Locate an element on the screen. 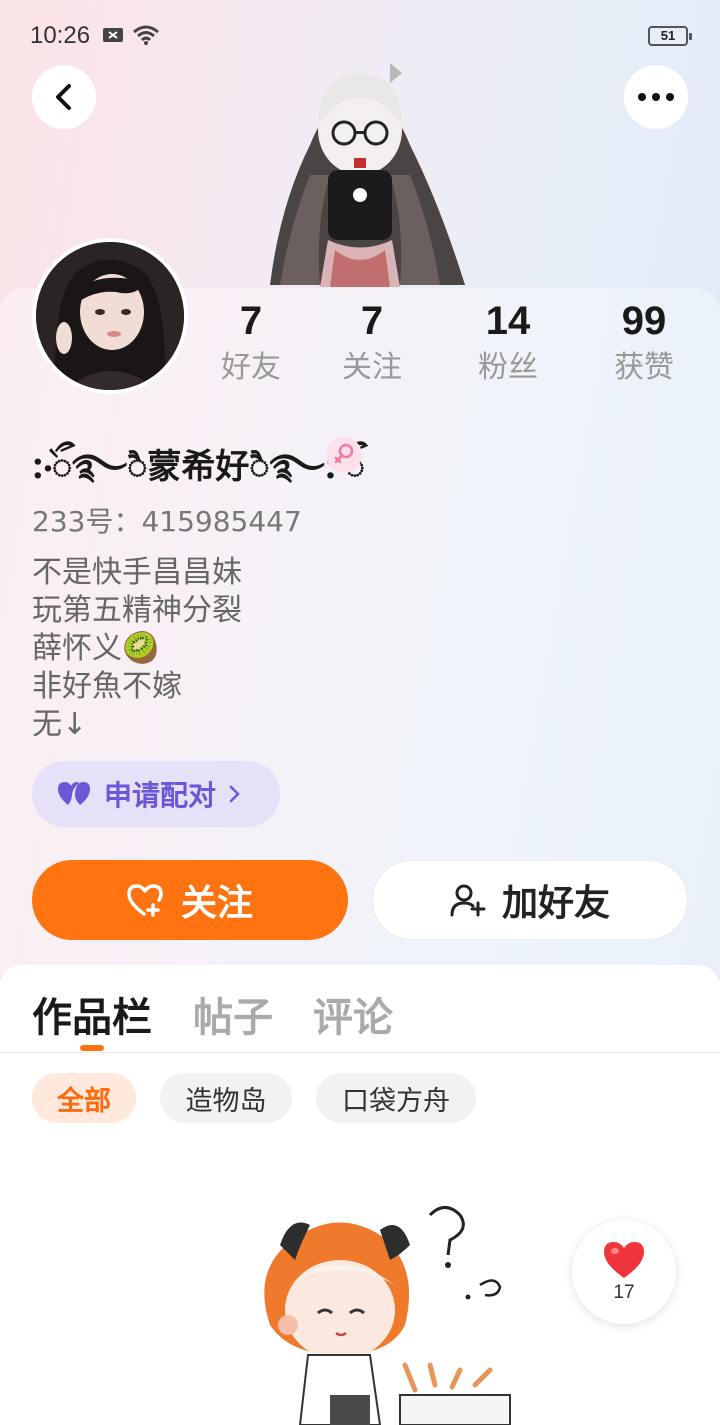 The width and height of the screenshot is (720, 1425). bio-line: 玩第五精神分裂 is located at coordinates (137, 610).